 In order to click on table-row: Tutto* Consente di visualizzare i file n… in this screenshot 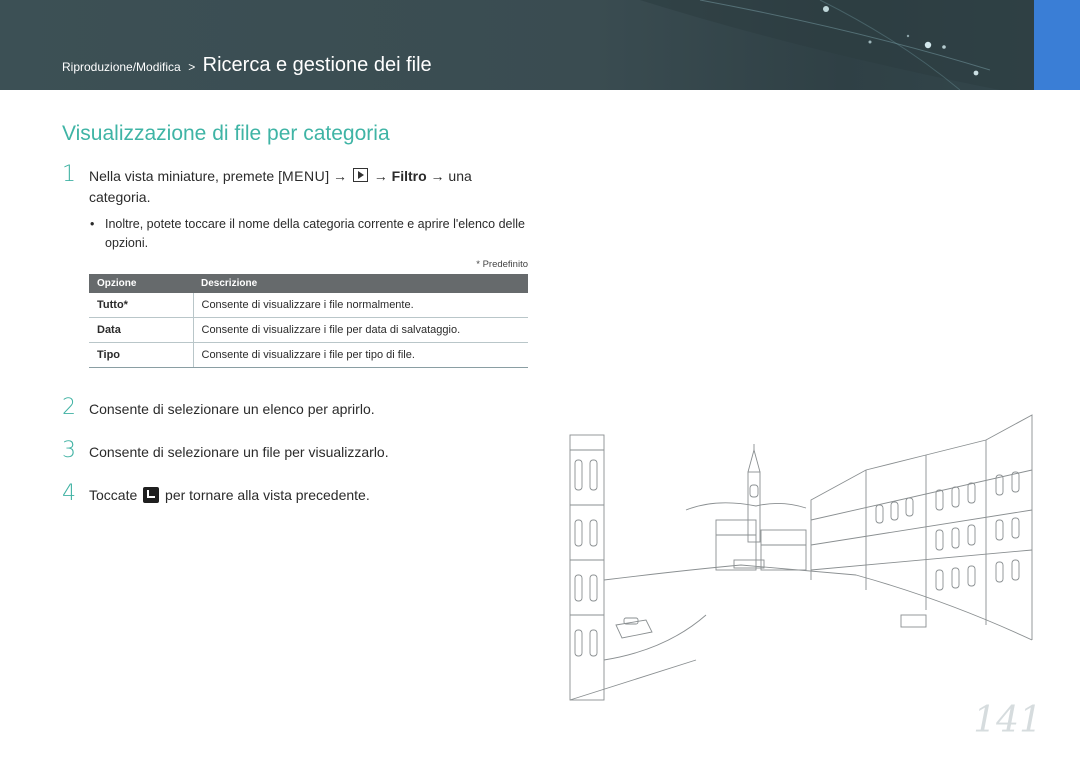, I will do `click(308, 305)`.